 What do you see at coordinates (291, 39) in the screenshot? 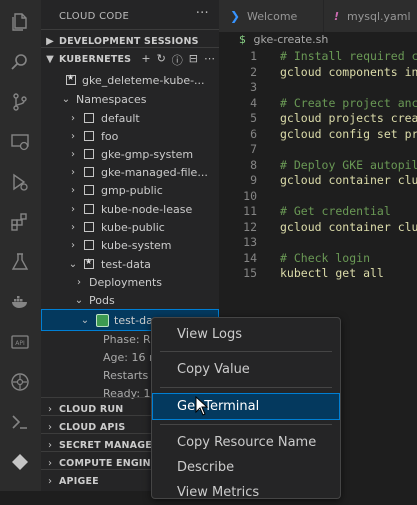
I see `breadcrumb-file: gke-create.sh` at bounding box center [291, 39].